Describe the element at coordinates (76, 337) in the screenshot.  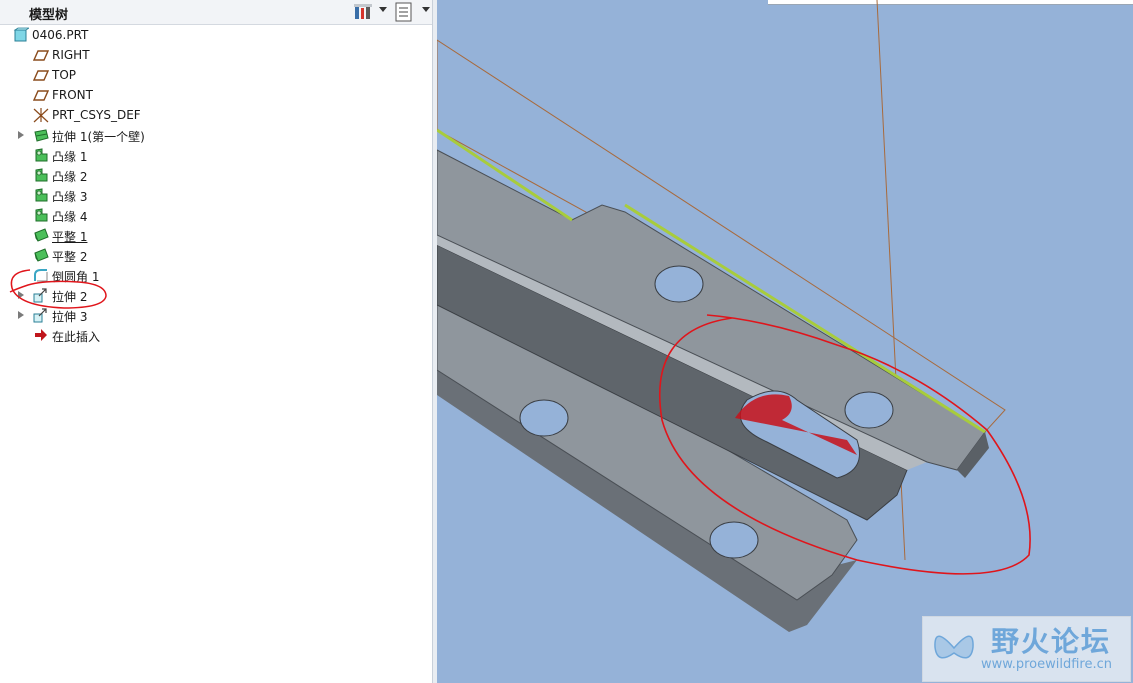
I see `tree-item-label: 在此插入` at that location.